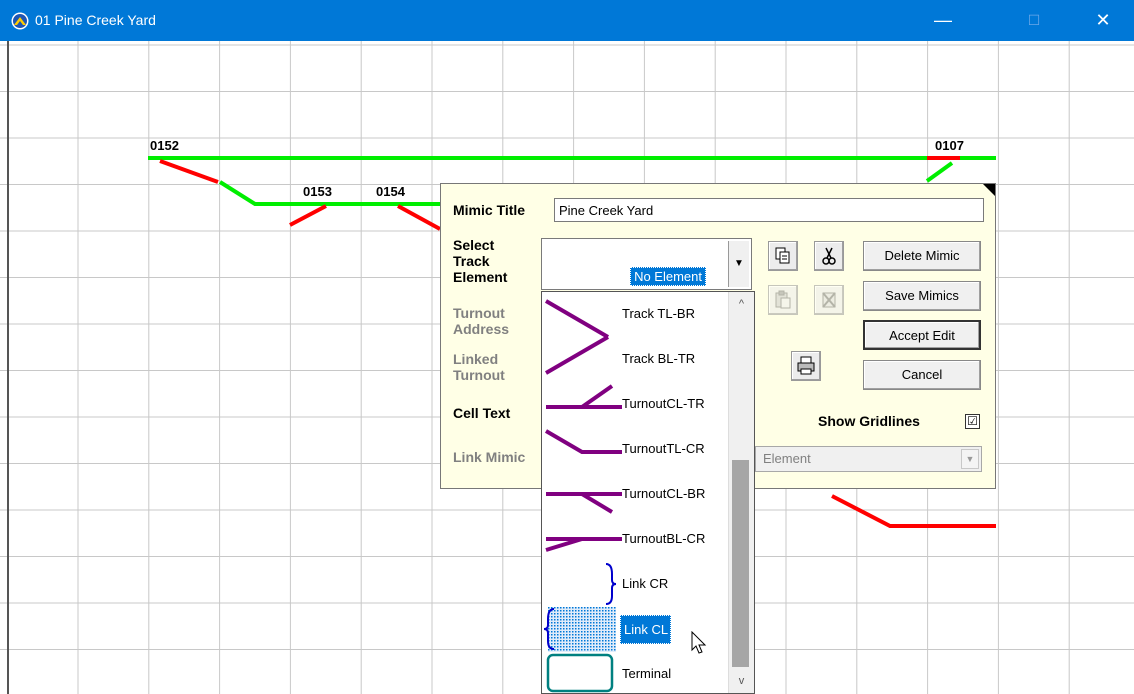 The height and width of the screenshot is (694, 1134). What do you see at coordinates (584, 396) in the screenshot?
I see `turnout-cl-tr-icon` at bounding box center [584, 396].